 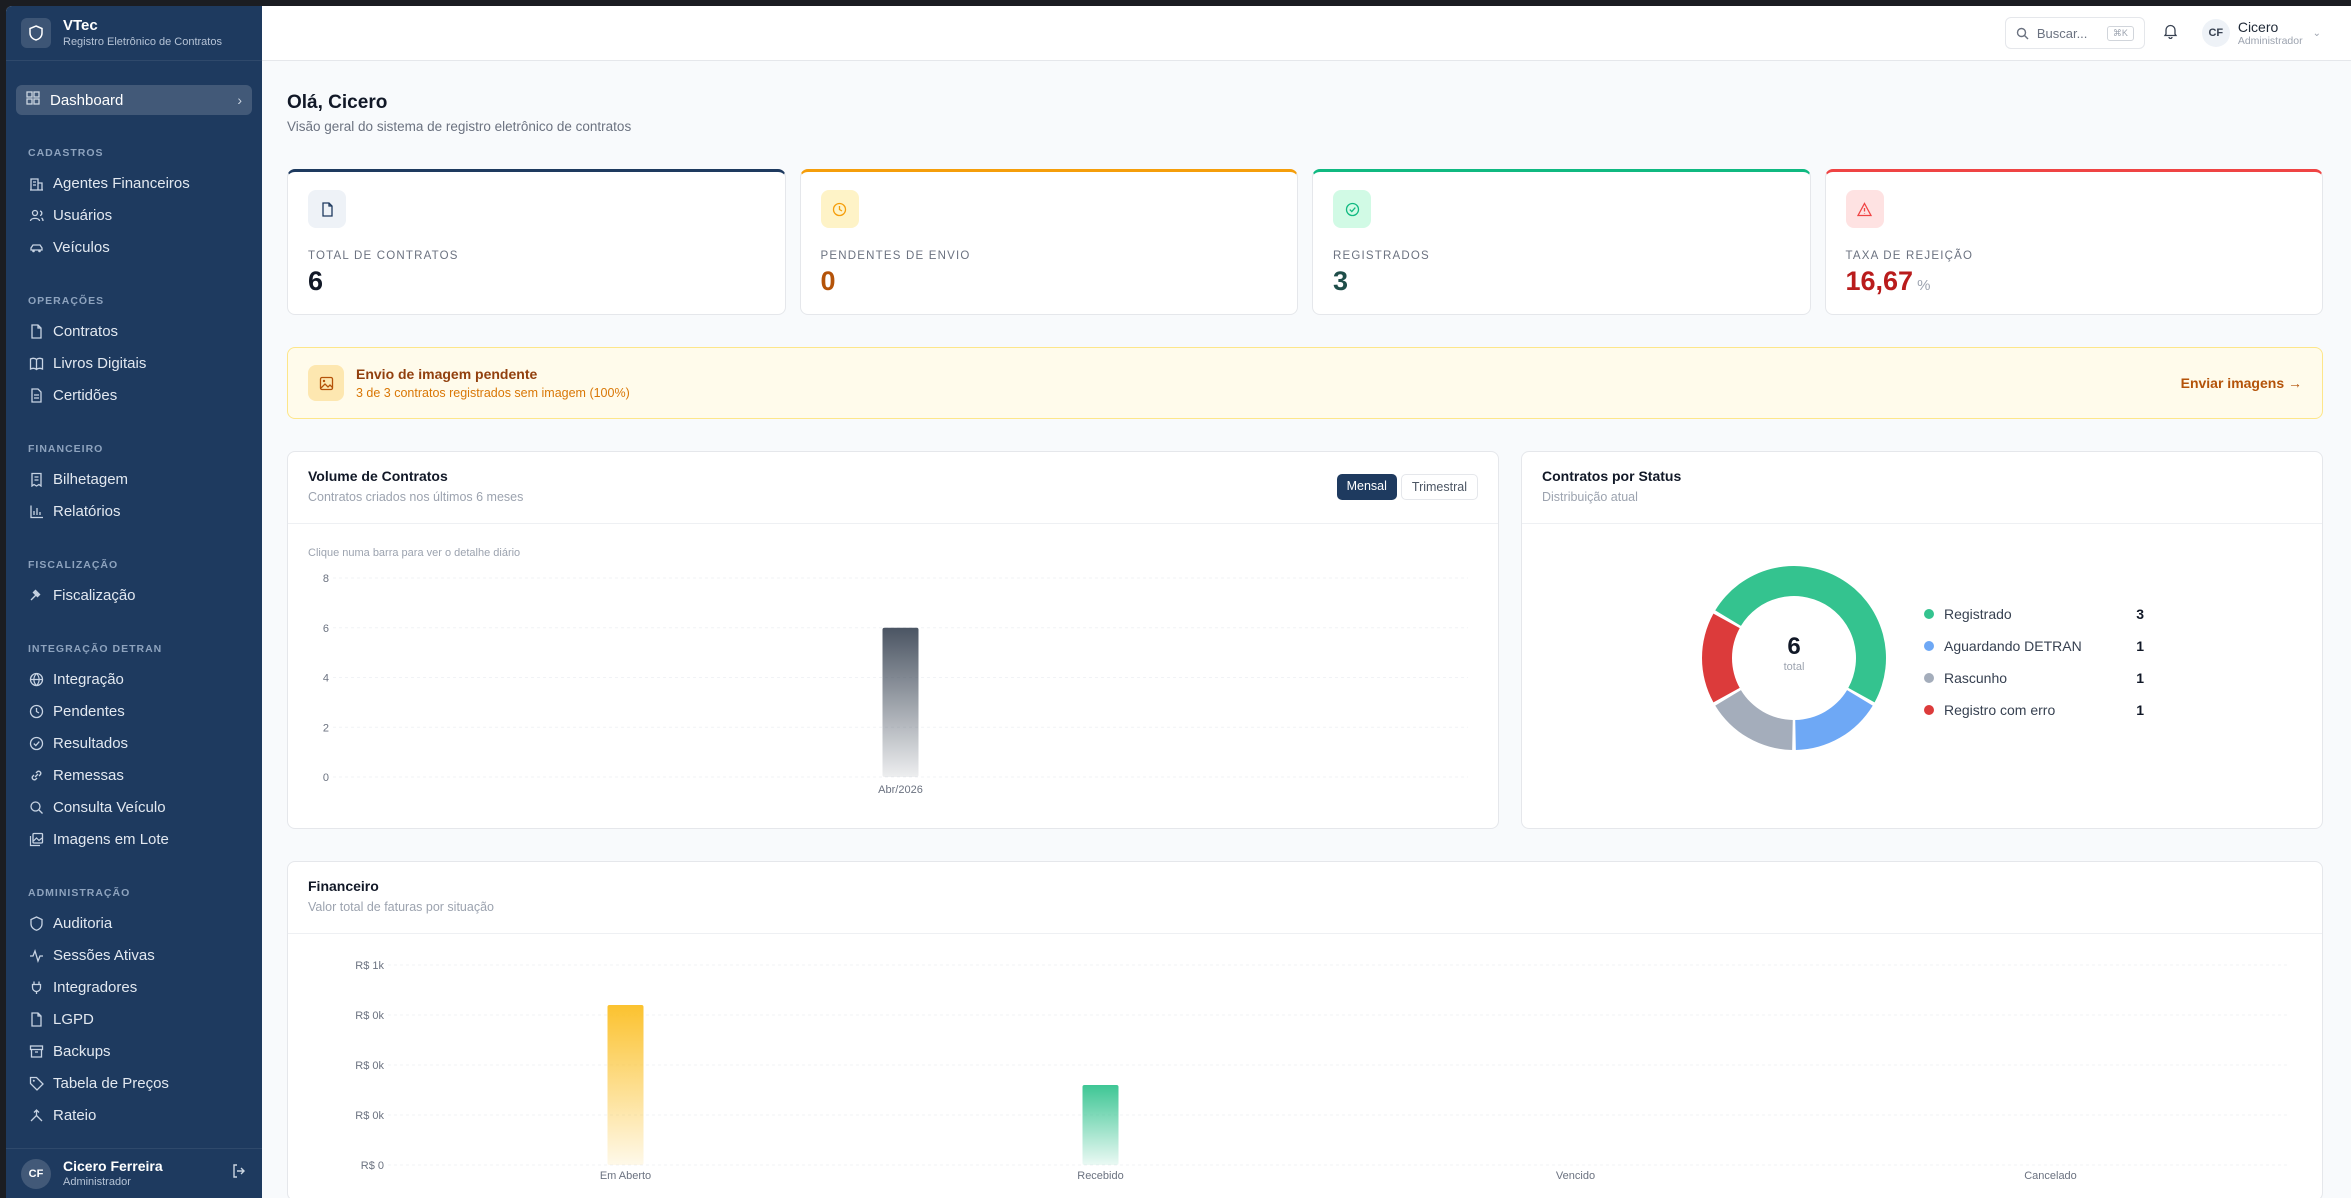 What do you see at coordinates (36, 215) in the screenshot?
I see `users-icon` at bounding box center [36, 215].